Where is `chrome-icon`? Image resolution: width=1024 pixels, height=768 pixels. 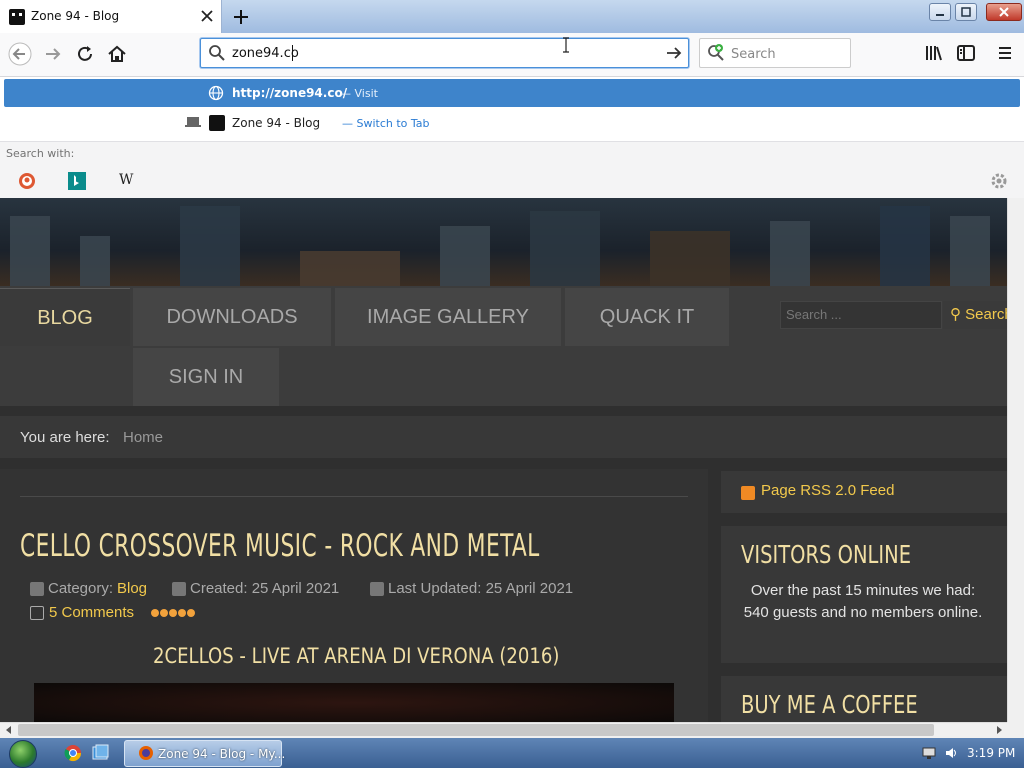 chrome-icon is located at coordinates (73, 753).